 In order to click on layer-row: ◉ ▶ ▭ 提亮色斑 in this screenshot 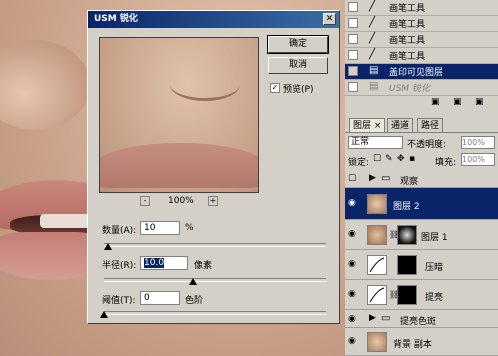, I will do `click(421, 319)`.